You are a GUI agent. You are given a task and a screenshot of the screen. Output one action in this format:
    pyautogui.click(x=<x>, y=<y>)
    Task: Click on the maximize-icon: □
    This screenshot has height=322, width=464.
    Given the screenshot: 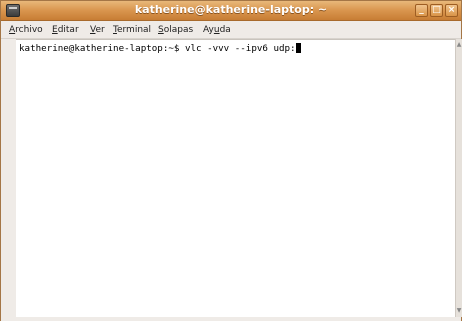 What is the action you would take?
    pyautogui.click(x=436, y=10)
    